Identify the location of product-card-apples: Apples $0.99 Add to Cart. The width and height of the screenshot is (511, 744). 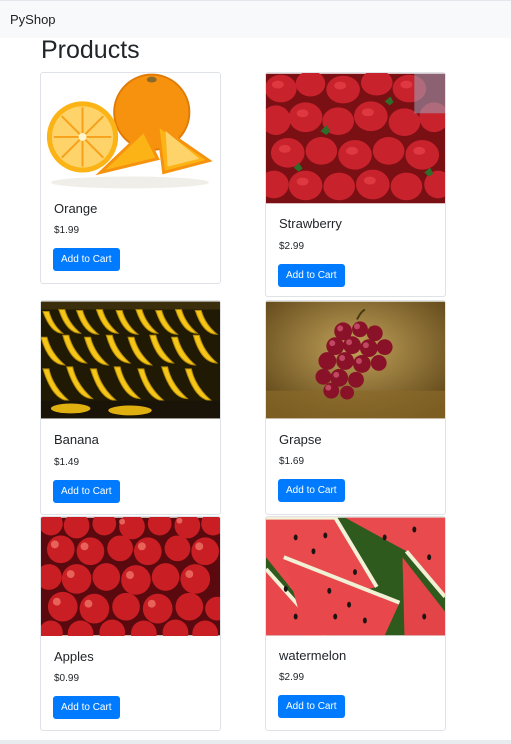
(130, 623).